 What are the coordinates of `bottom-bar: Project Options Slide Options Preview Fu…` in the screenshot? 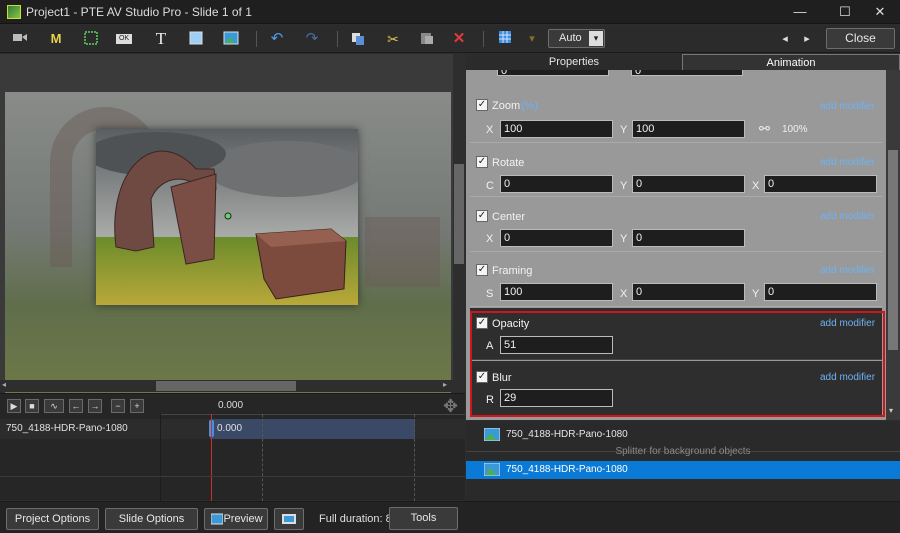 It's located at (450, 517).